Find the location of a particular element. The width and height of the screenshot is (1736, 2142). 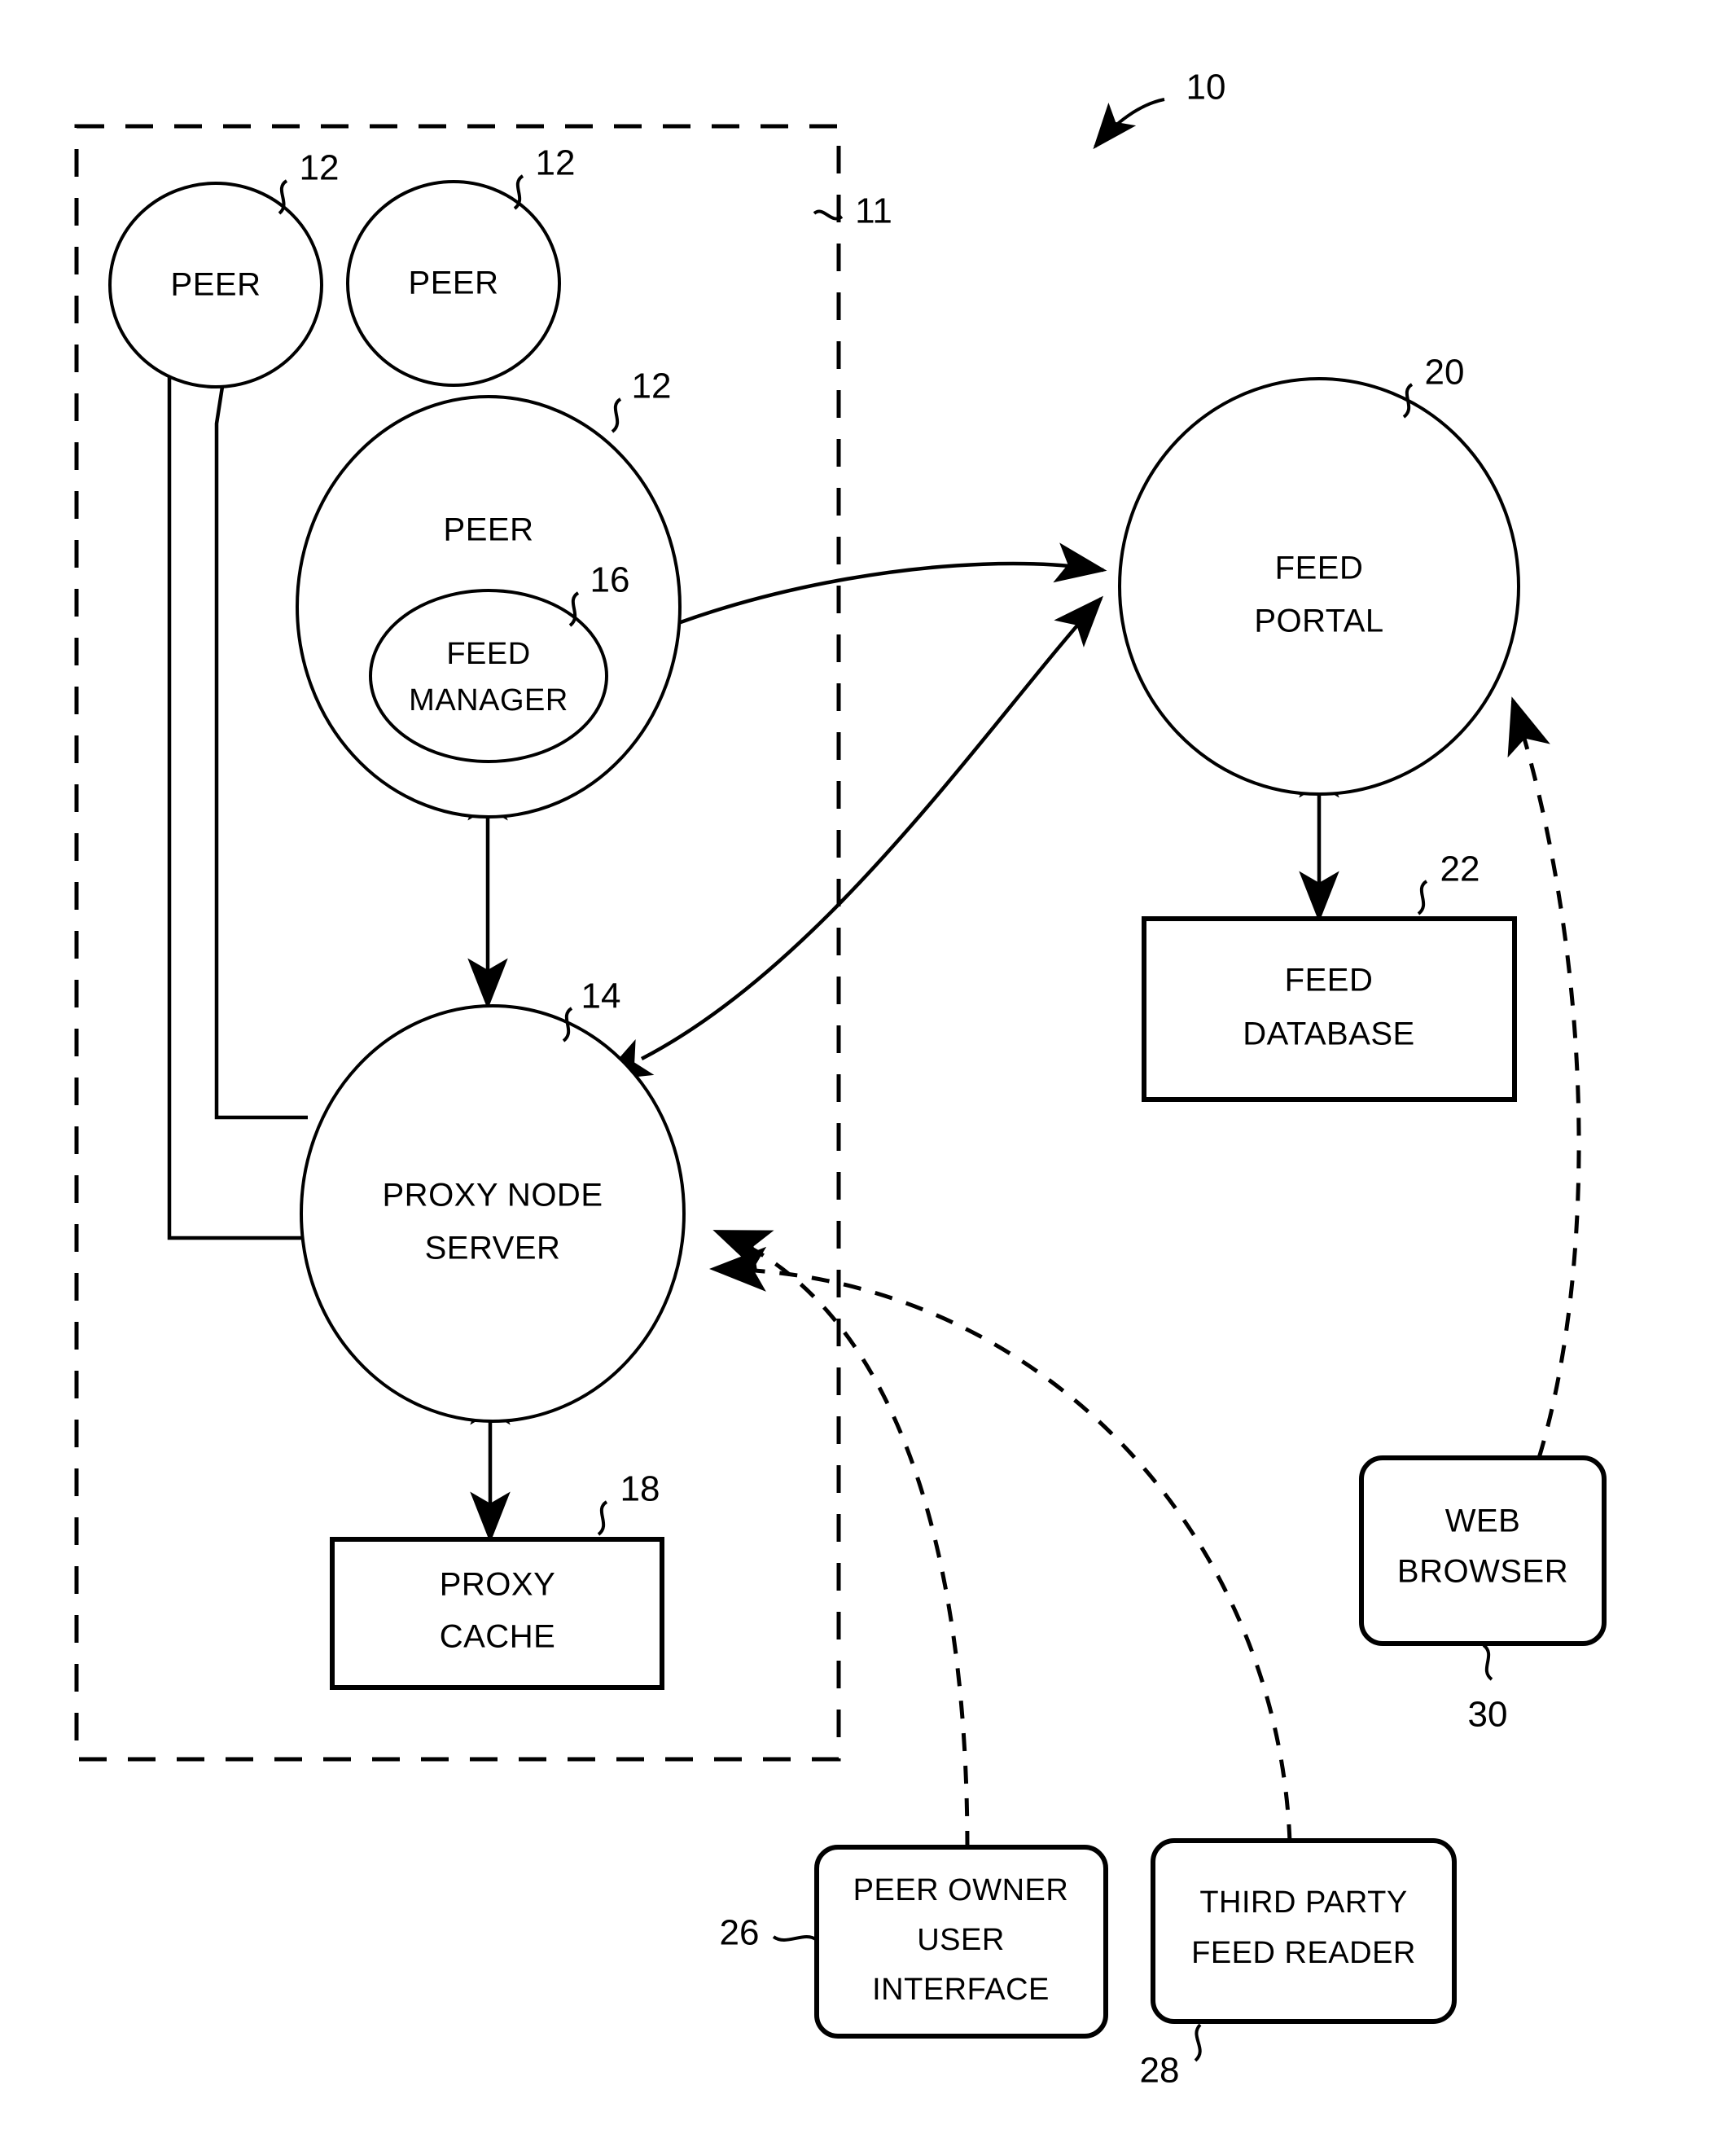

ref-12-peer-a: 12 is located at coordinates (320, 168).